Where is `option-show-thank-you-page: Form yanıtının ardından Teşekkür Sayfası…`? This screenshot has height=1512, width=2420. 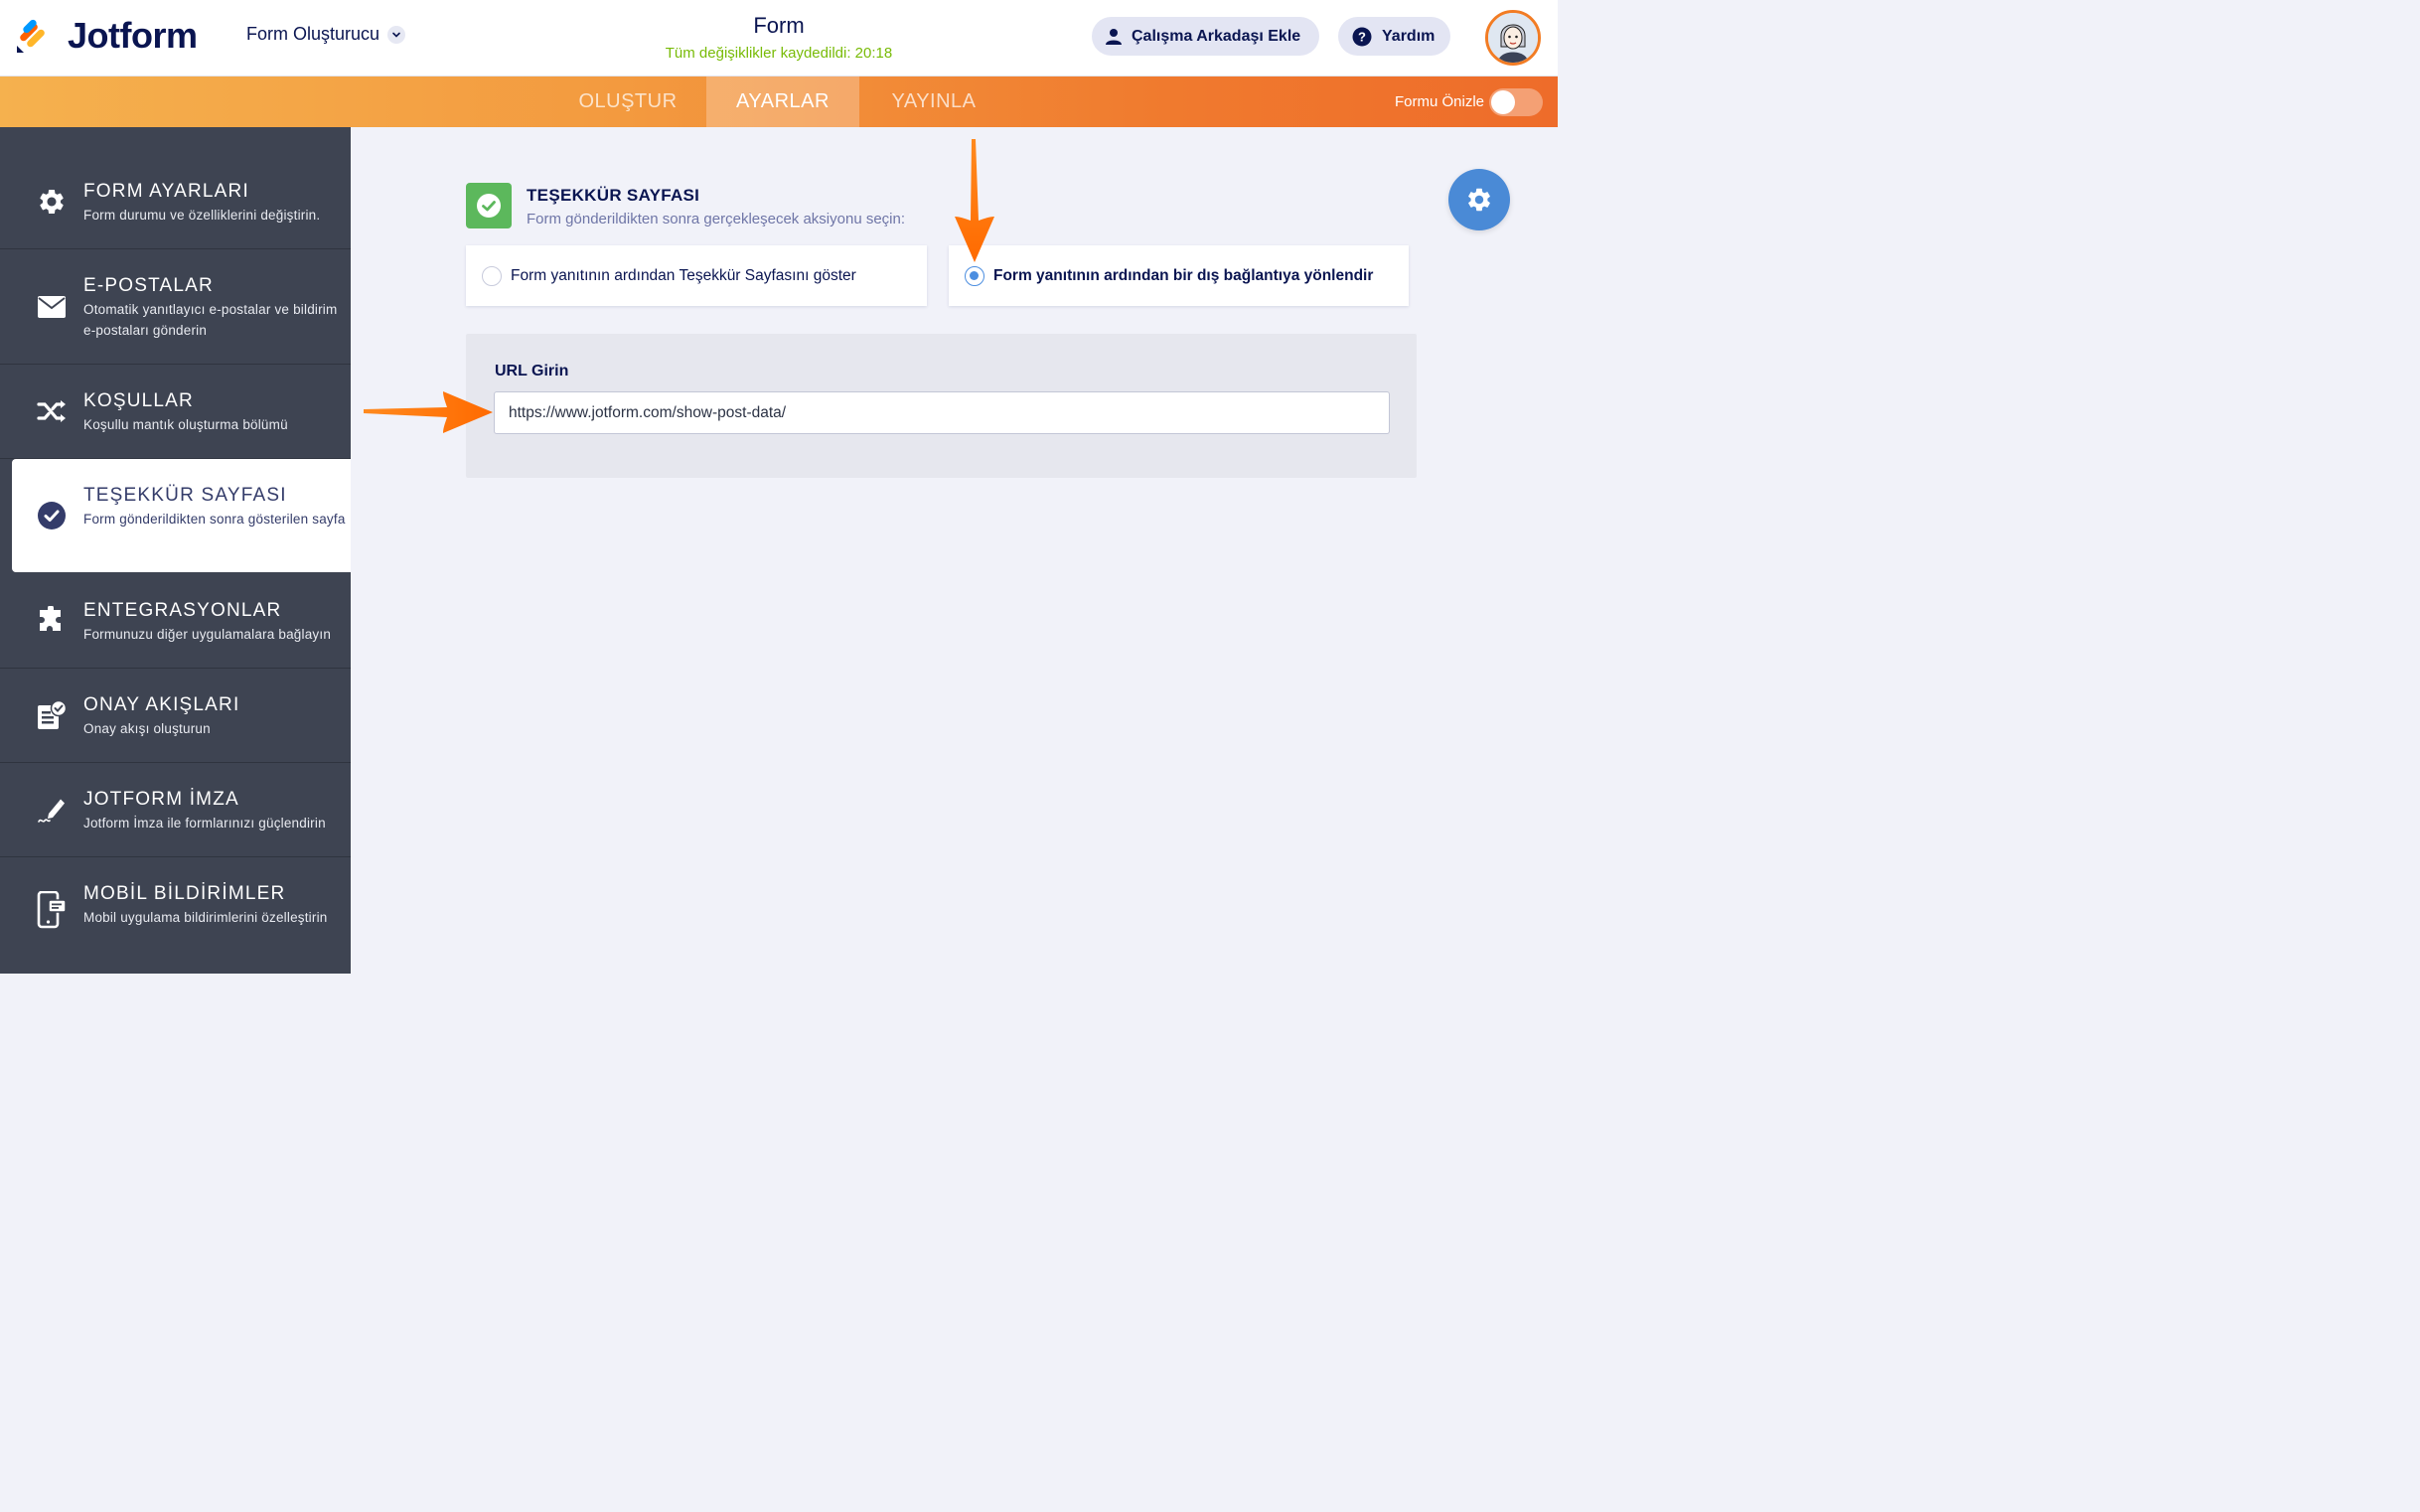
option-show-thank-you-page: Form yanıtının ardından Teşekkür Sayfası… is located at coordinates (696, 275).